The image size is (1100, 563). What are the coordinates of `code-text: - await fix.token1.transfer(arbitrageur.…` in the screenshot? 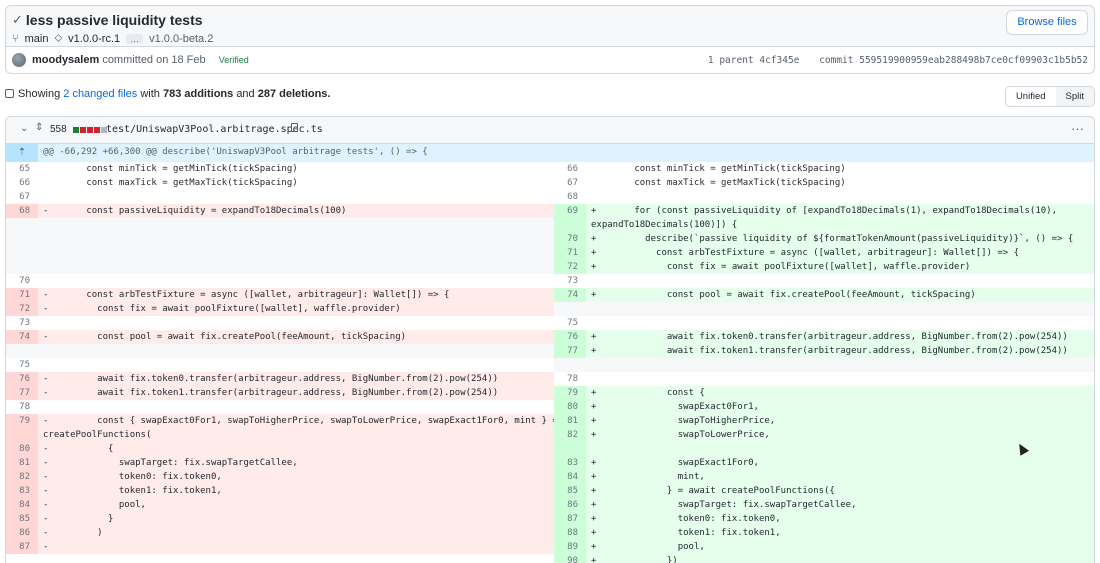 It's located at (271, 393).